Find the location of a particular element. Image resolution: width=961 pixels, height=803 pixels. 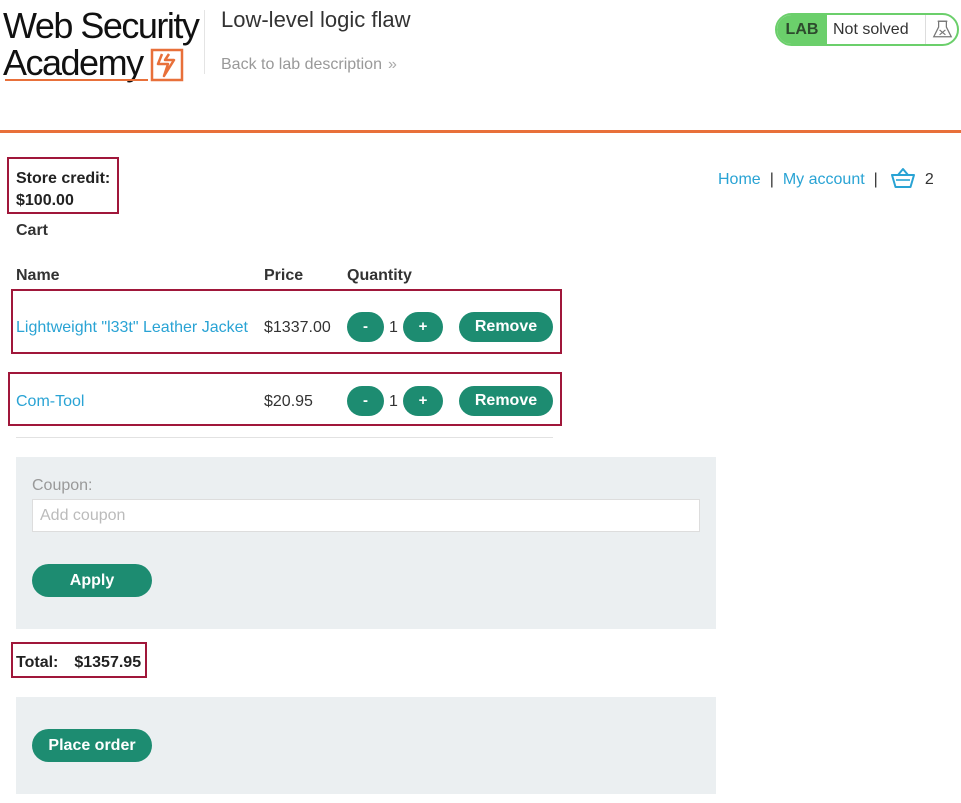

back-to-lab-description-link: Back to lab description » is located at coordinates (309, 65).